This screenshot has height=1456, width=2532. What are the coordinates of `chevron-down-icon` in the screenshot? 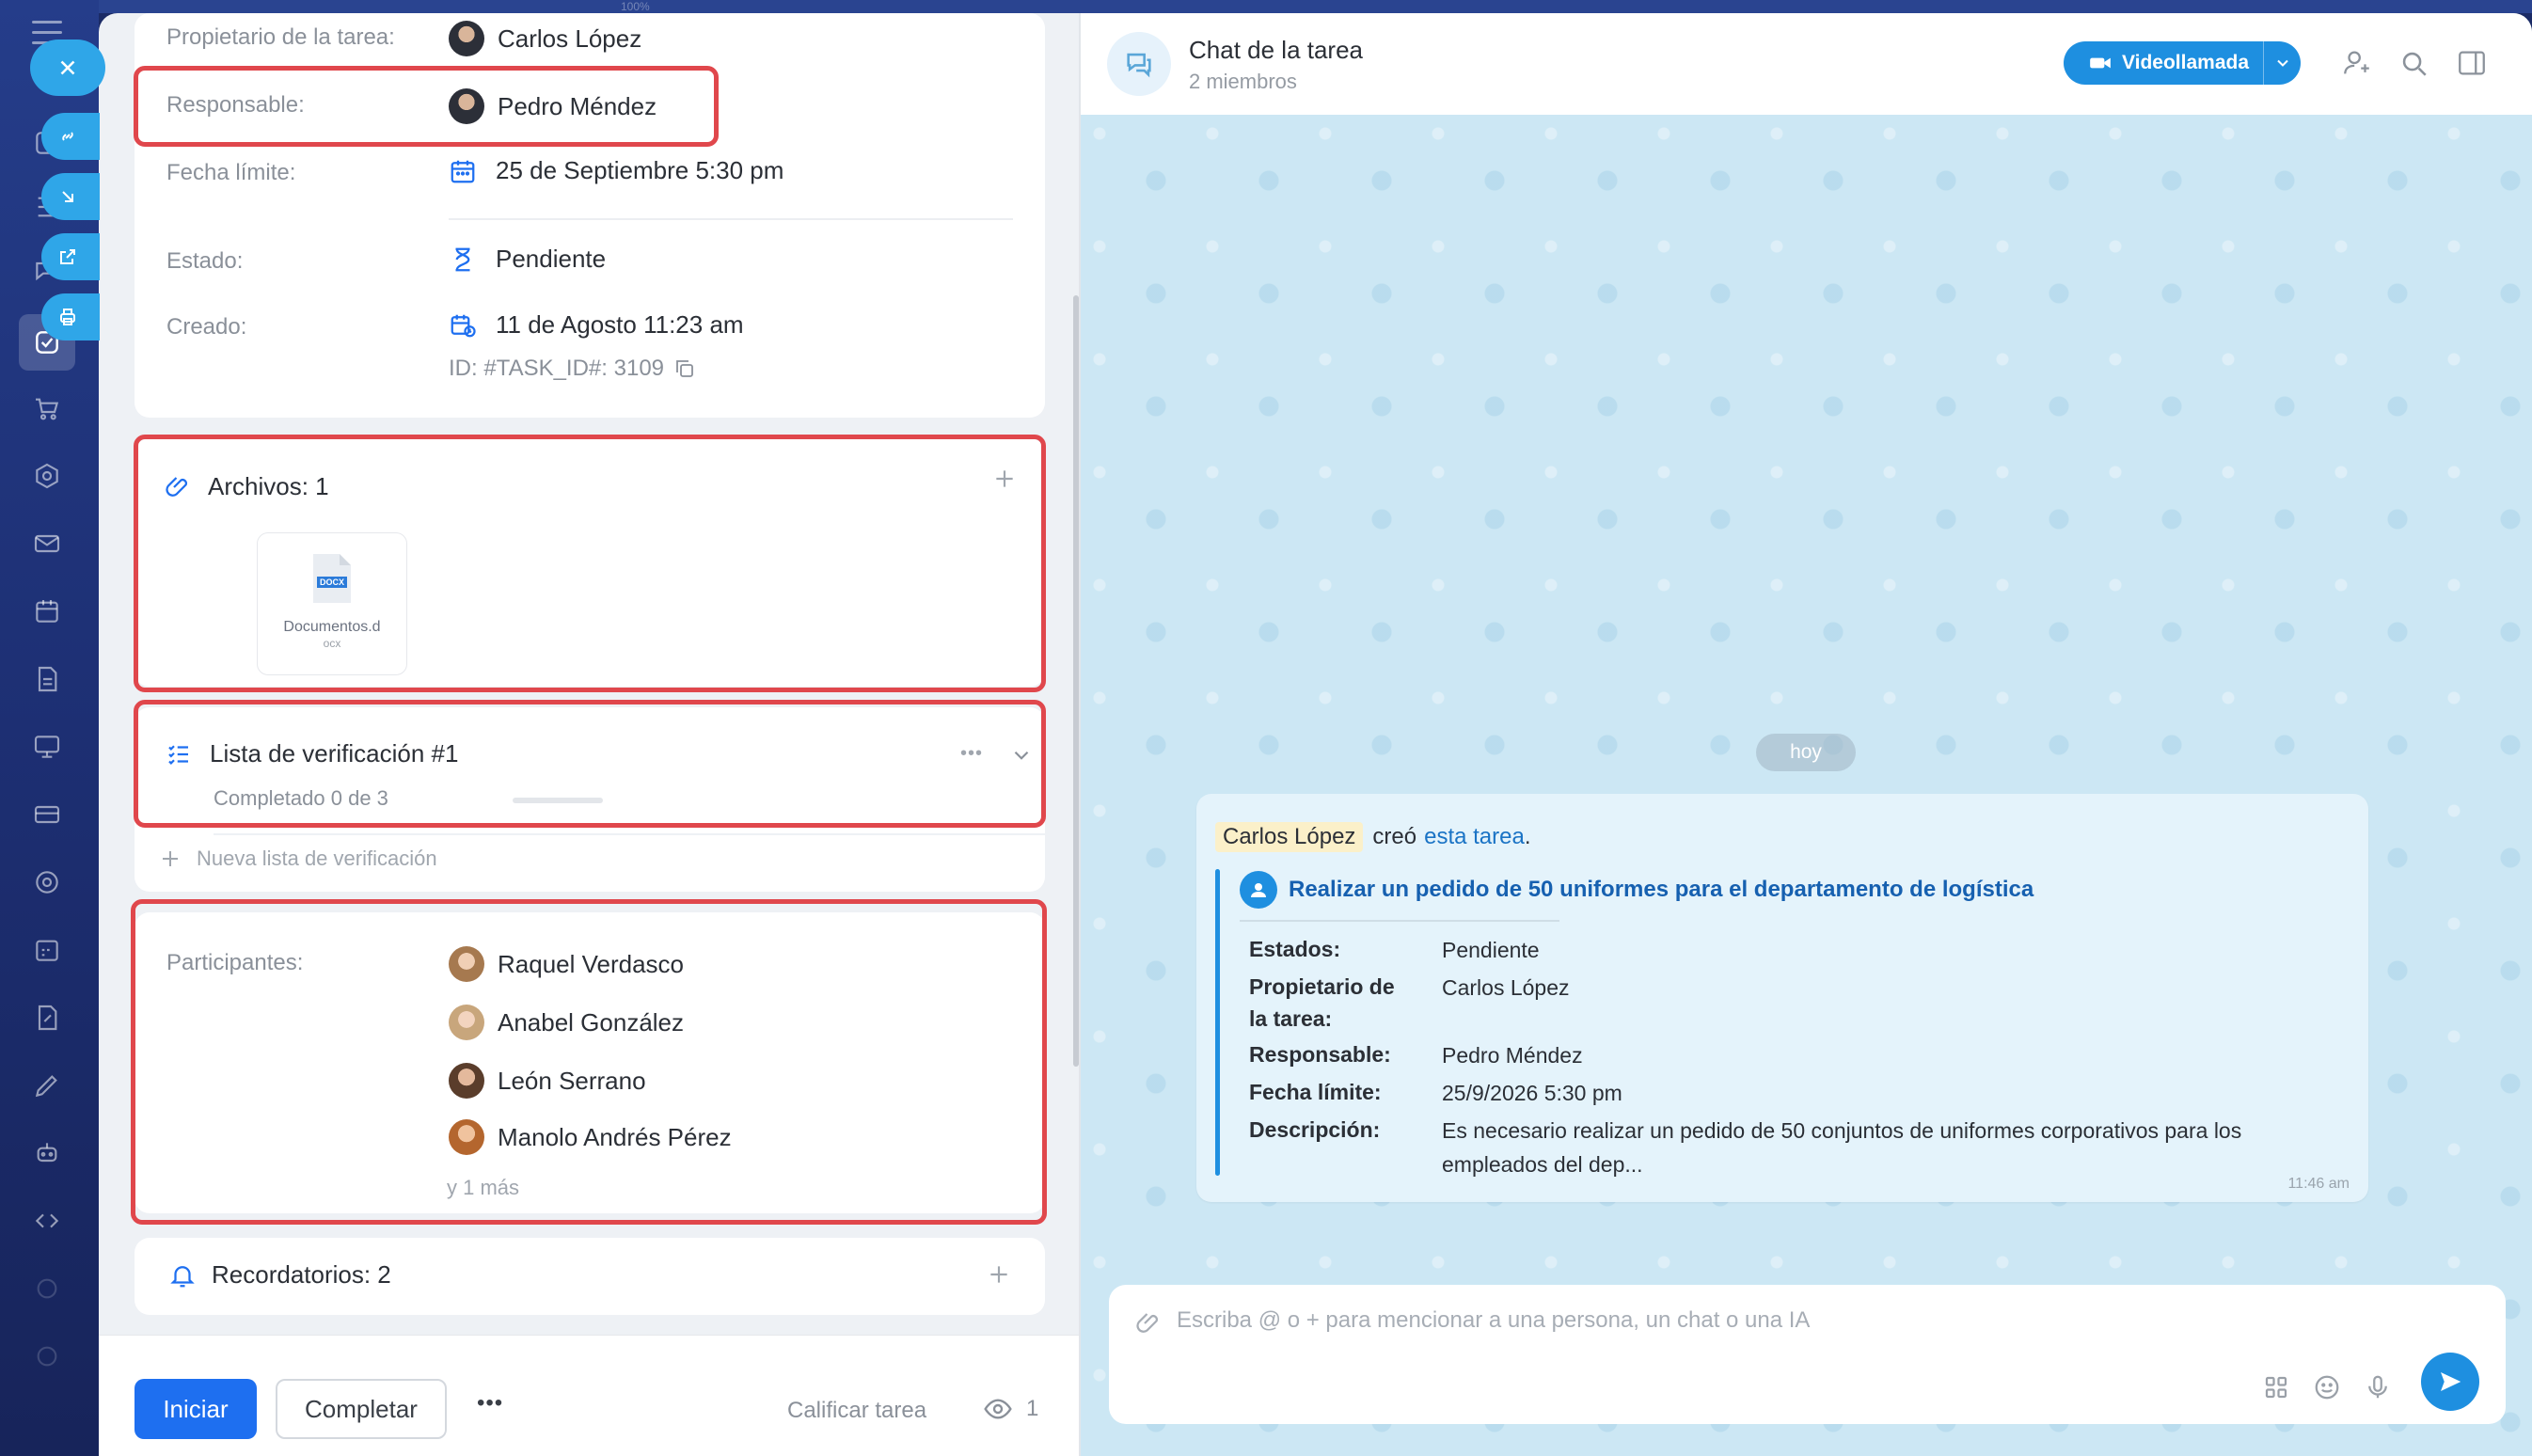 It's located at (2282, 63).